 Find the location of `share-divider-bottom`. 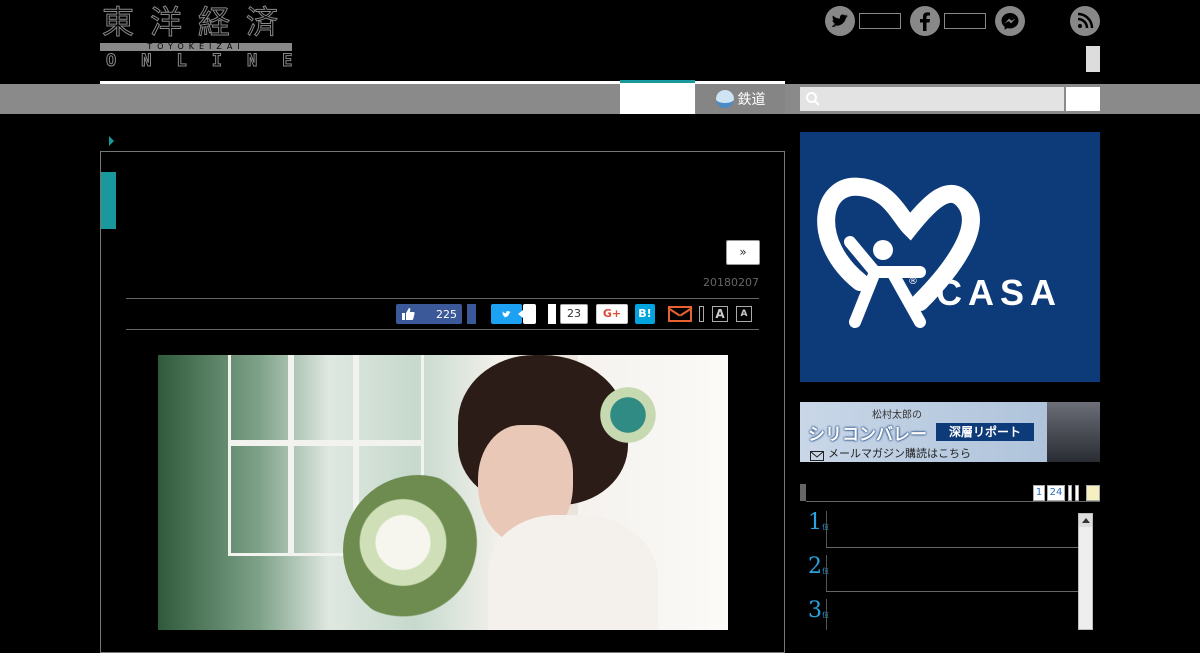

share-divider-bottom is located at coordinates (442, 329).